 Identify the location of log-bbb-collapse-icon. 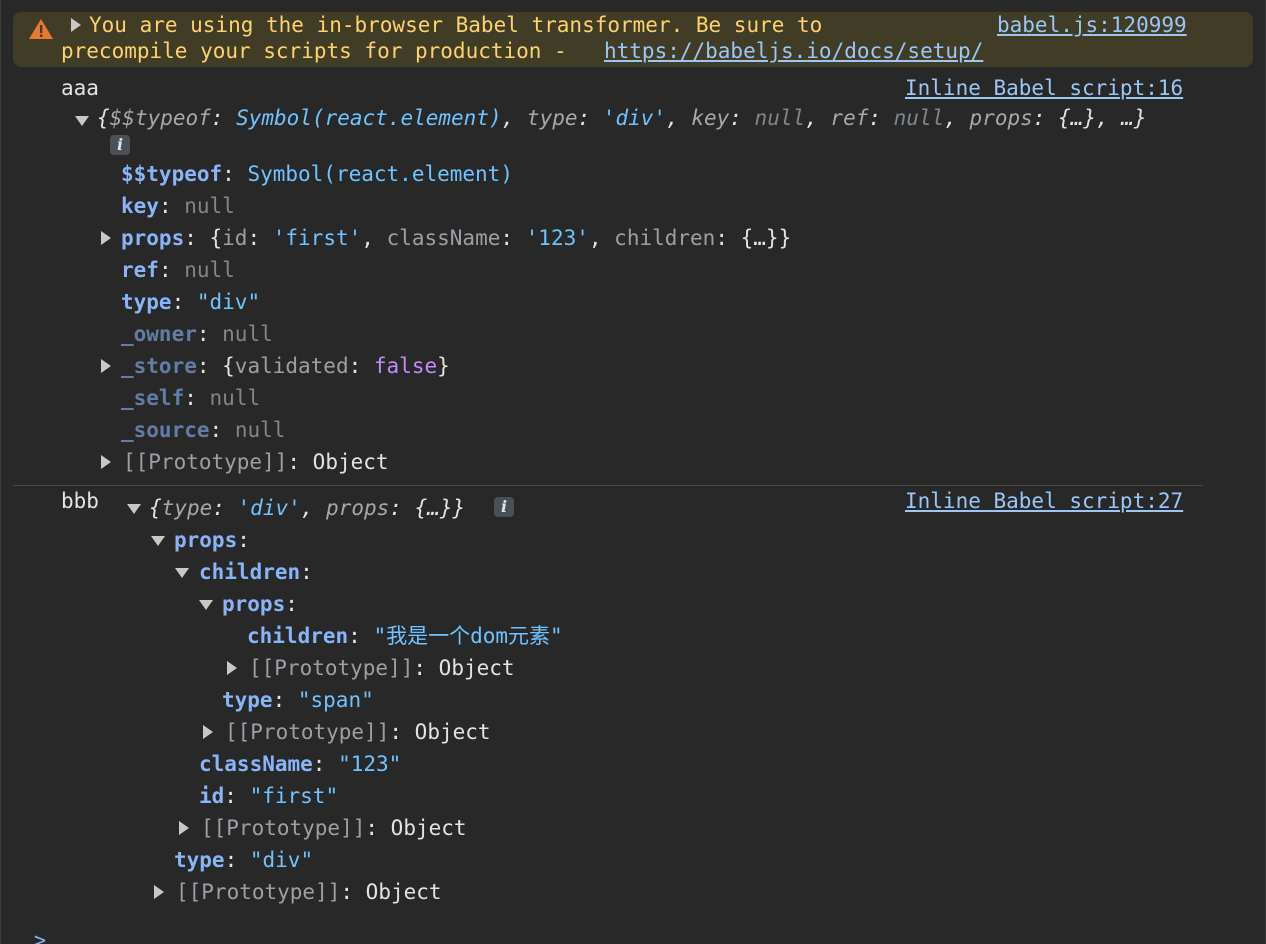
(134, 509).